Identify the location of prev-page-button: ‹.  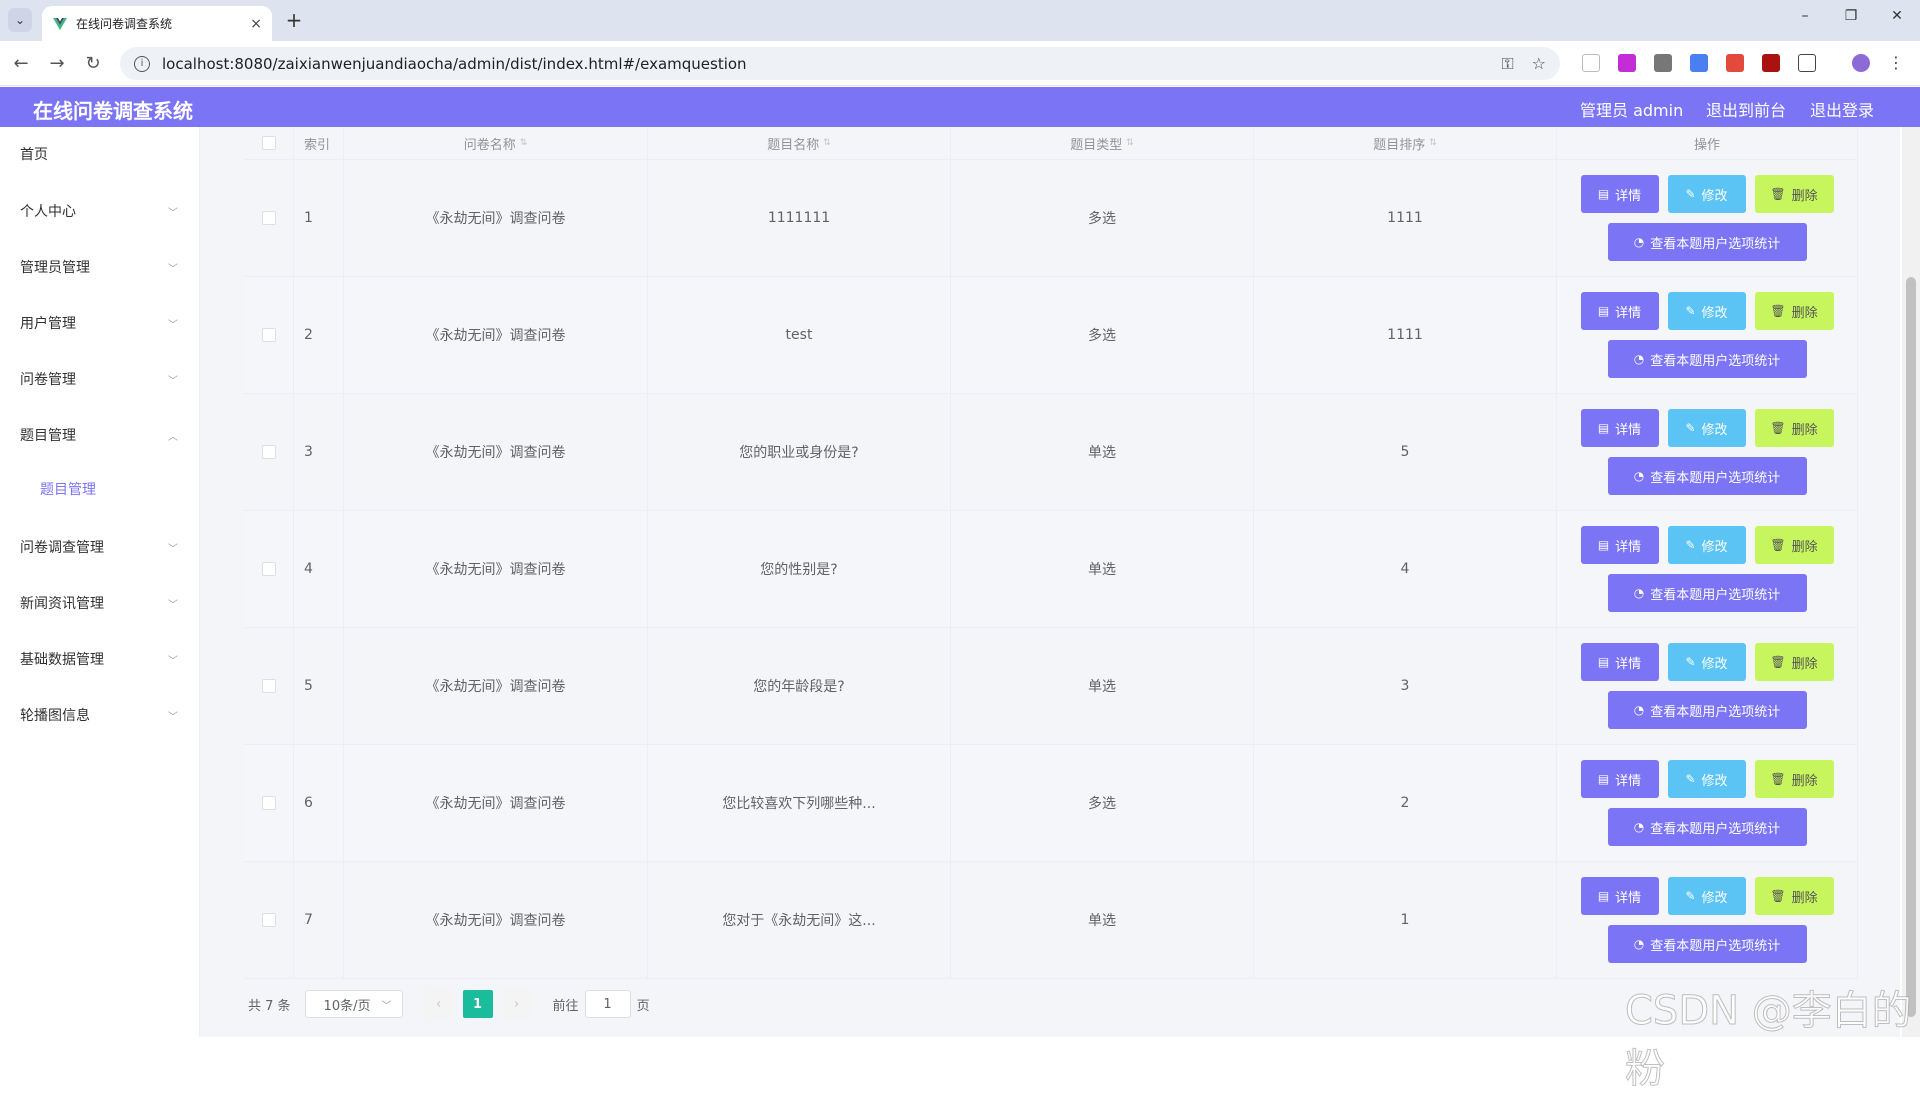
(438, 1004).